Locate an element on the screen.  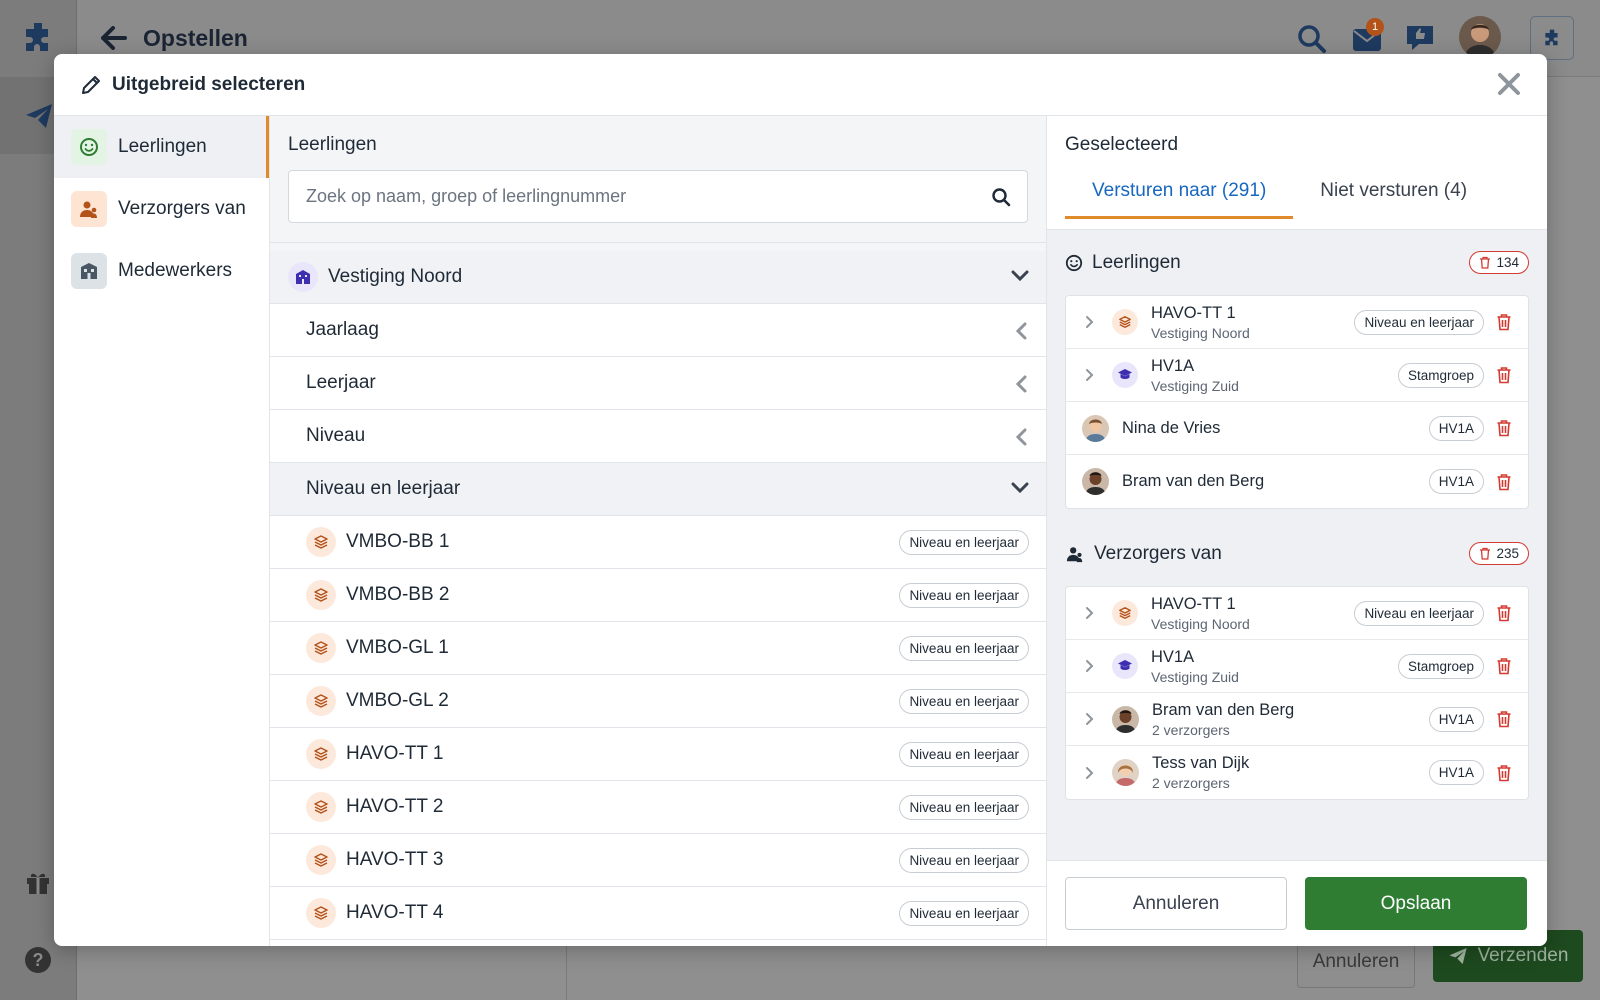
group-row-niveau: Niveau is located at coordinates (658, 436).